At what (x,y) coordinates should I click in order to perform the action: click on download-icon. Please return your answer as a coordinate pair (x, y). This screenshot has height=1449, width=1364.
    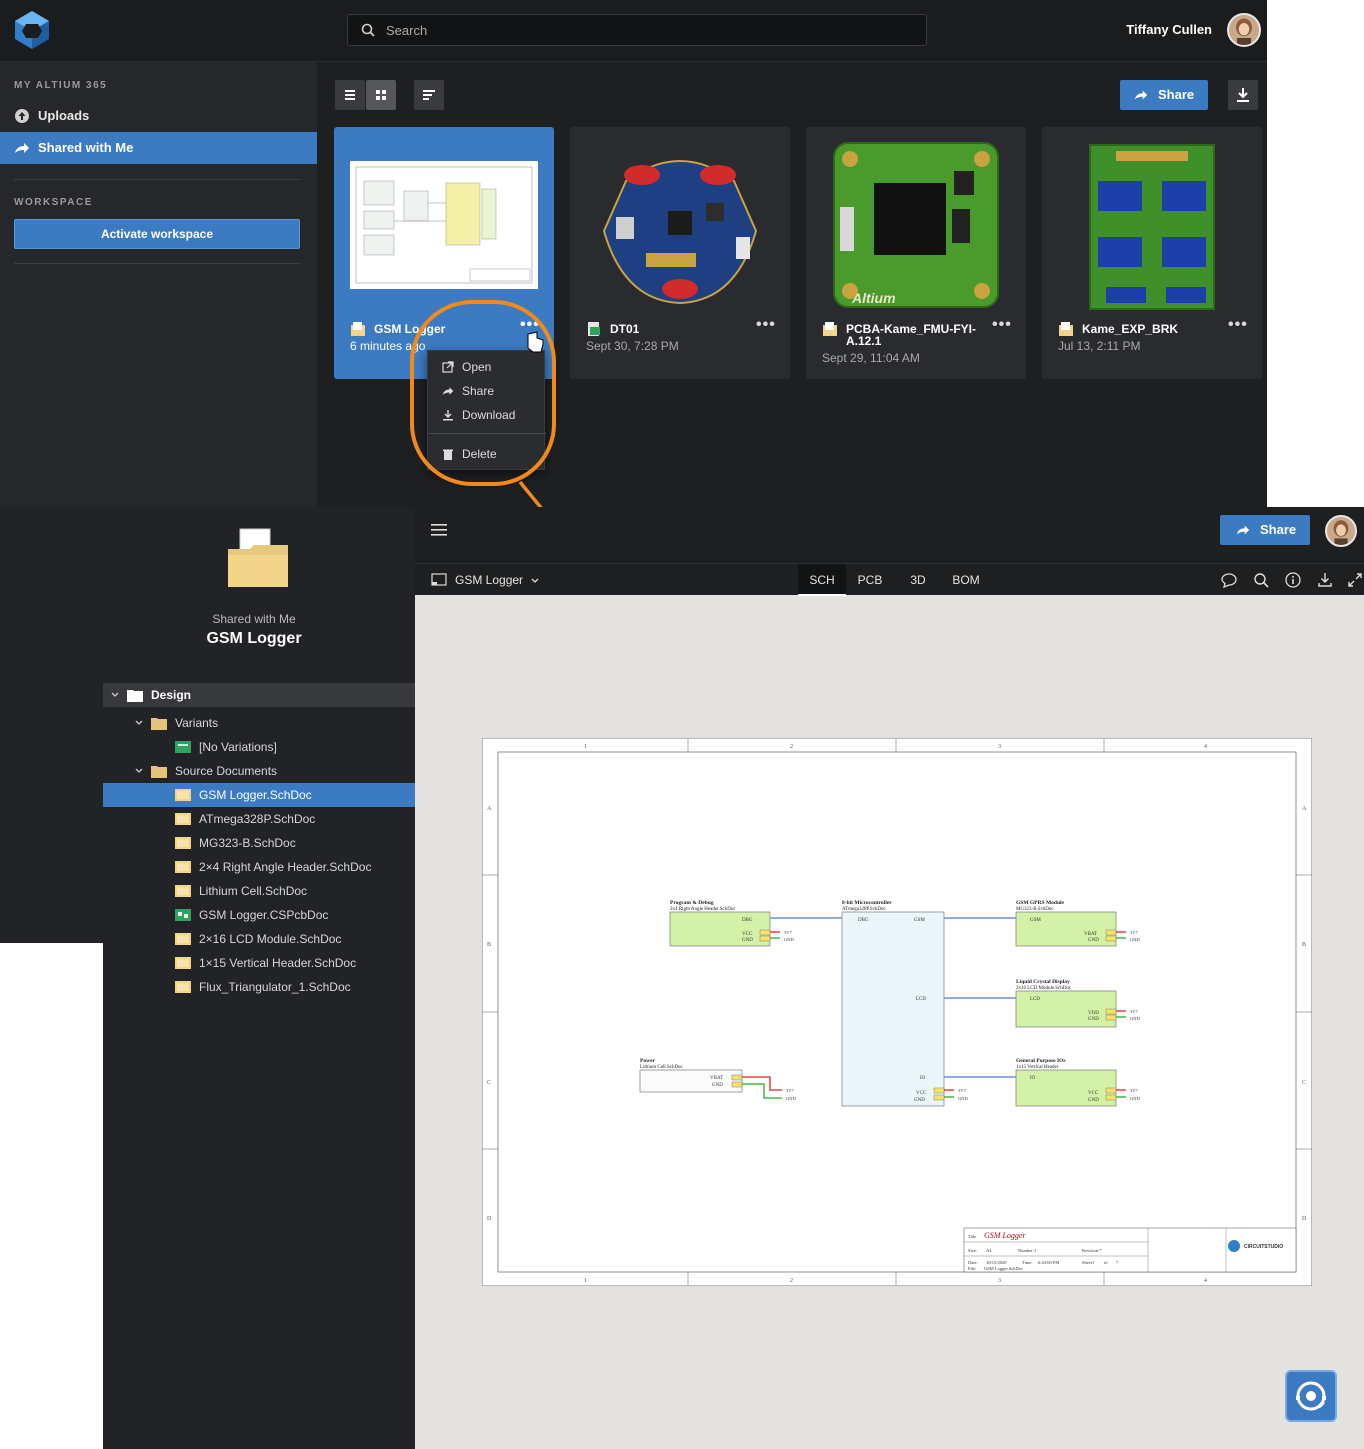
    Looking at the image, I should click on (1325, 580).